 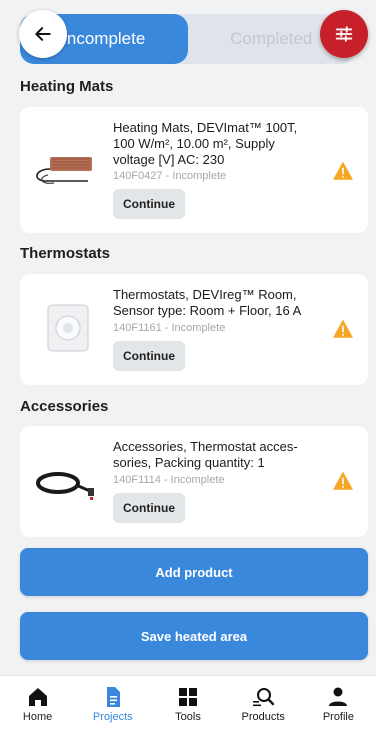 I want to click on add-product-label: Add product, so click(x=194, y=572).